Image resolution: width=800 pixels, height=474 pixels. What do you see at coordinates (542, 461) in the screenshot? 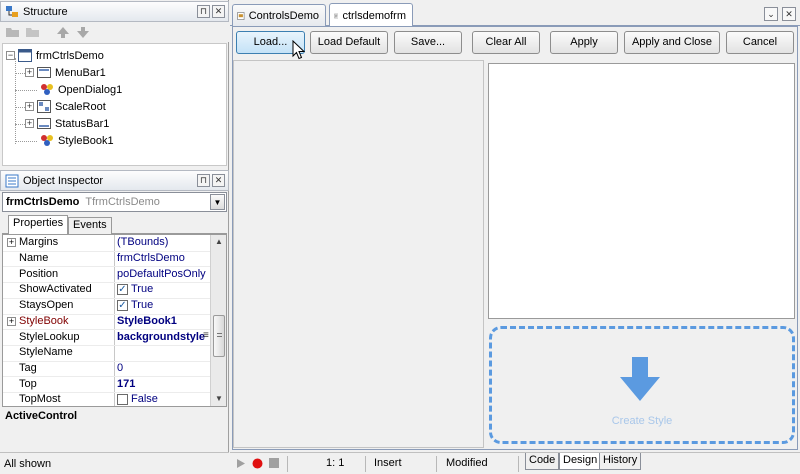
I see `tab-code: Code` at bounding box center [542, 461].